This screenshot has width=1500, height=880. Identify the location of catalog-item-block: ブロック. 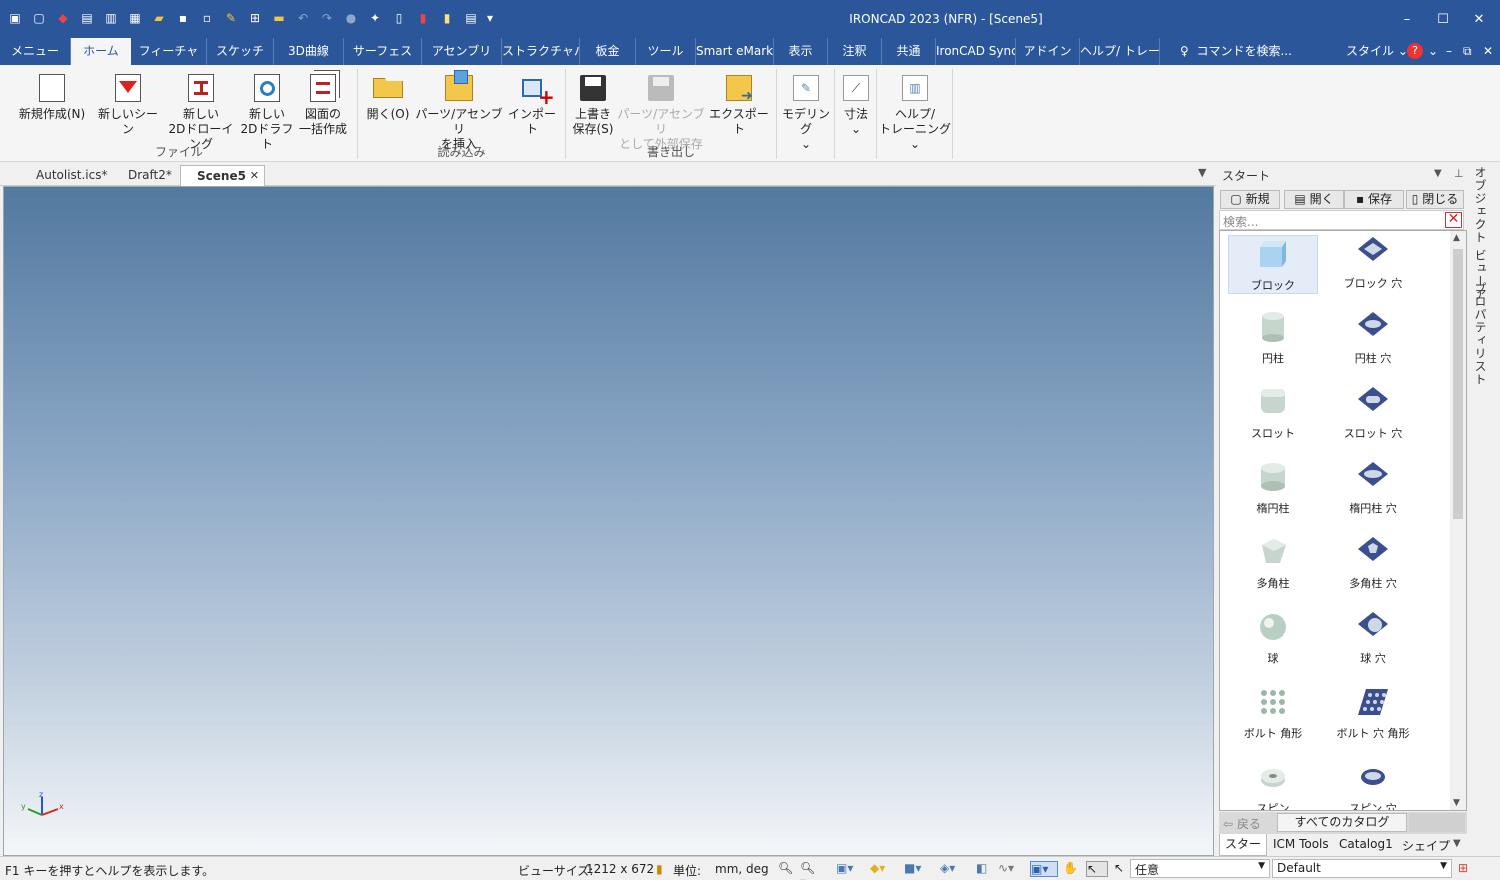
(1273, 264).